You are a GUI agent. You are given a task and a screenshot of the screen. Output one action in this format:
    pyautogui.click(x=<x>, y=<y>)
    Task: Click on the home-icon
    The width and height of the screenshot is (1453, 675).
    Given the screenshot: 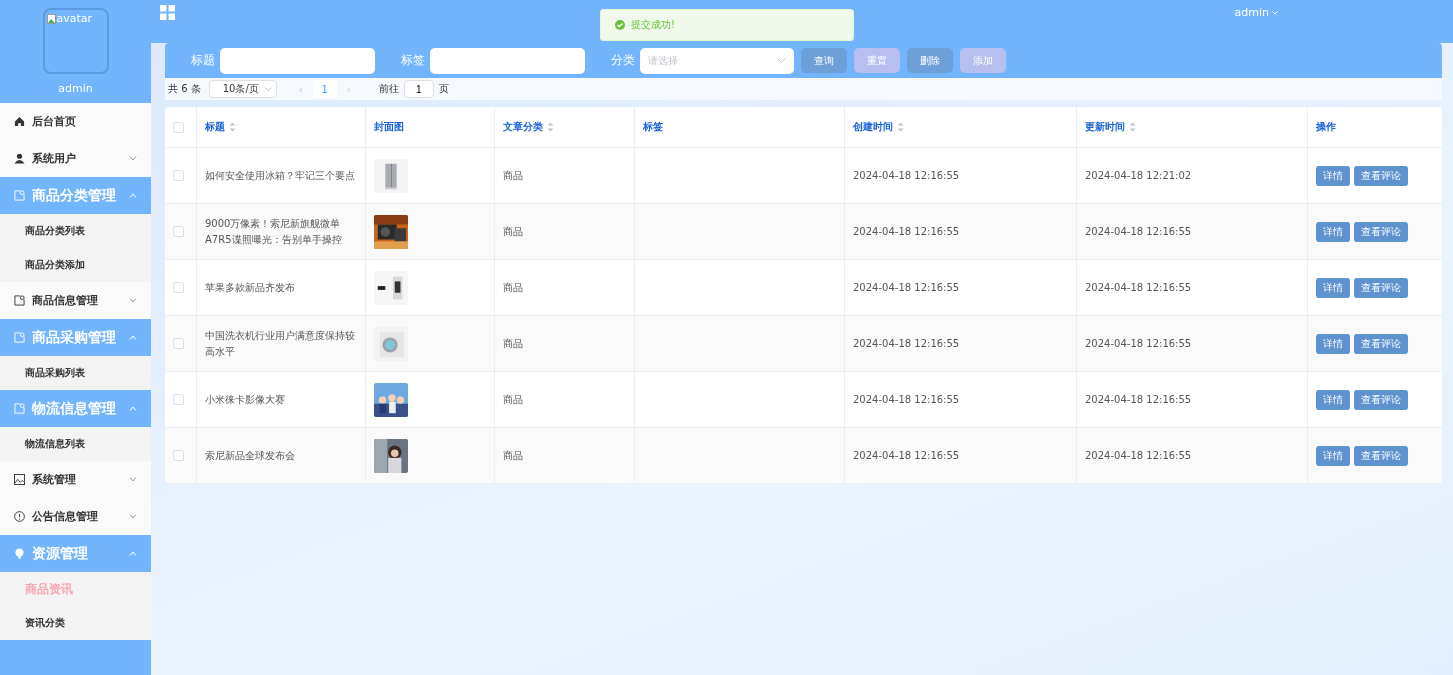 What is the action you would take?
    pyautogui.click(x=19, y=121)
    